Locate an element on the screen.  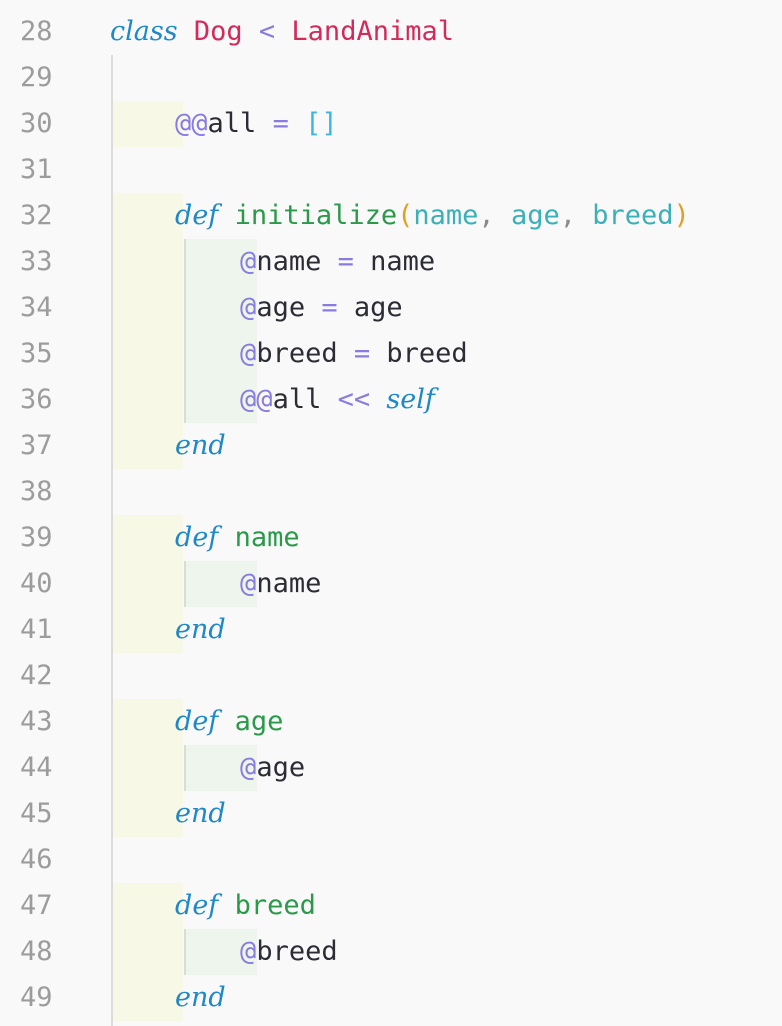
code-line: 47 def breed is located at coordinates (391, 906).